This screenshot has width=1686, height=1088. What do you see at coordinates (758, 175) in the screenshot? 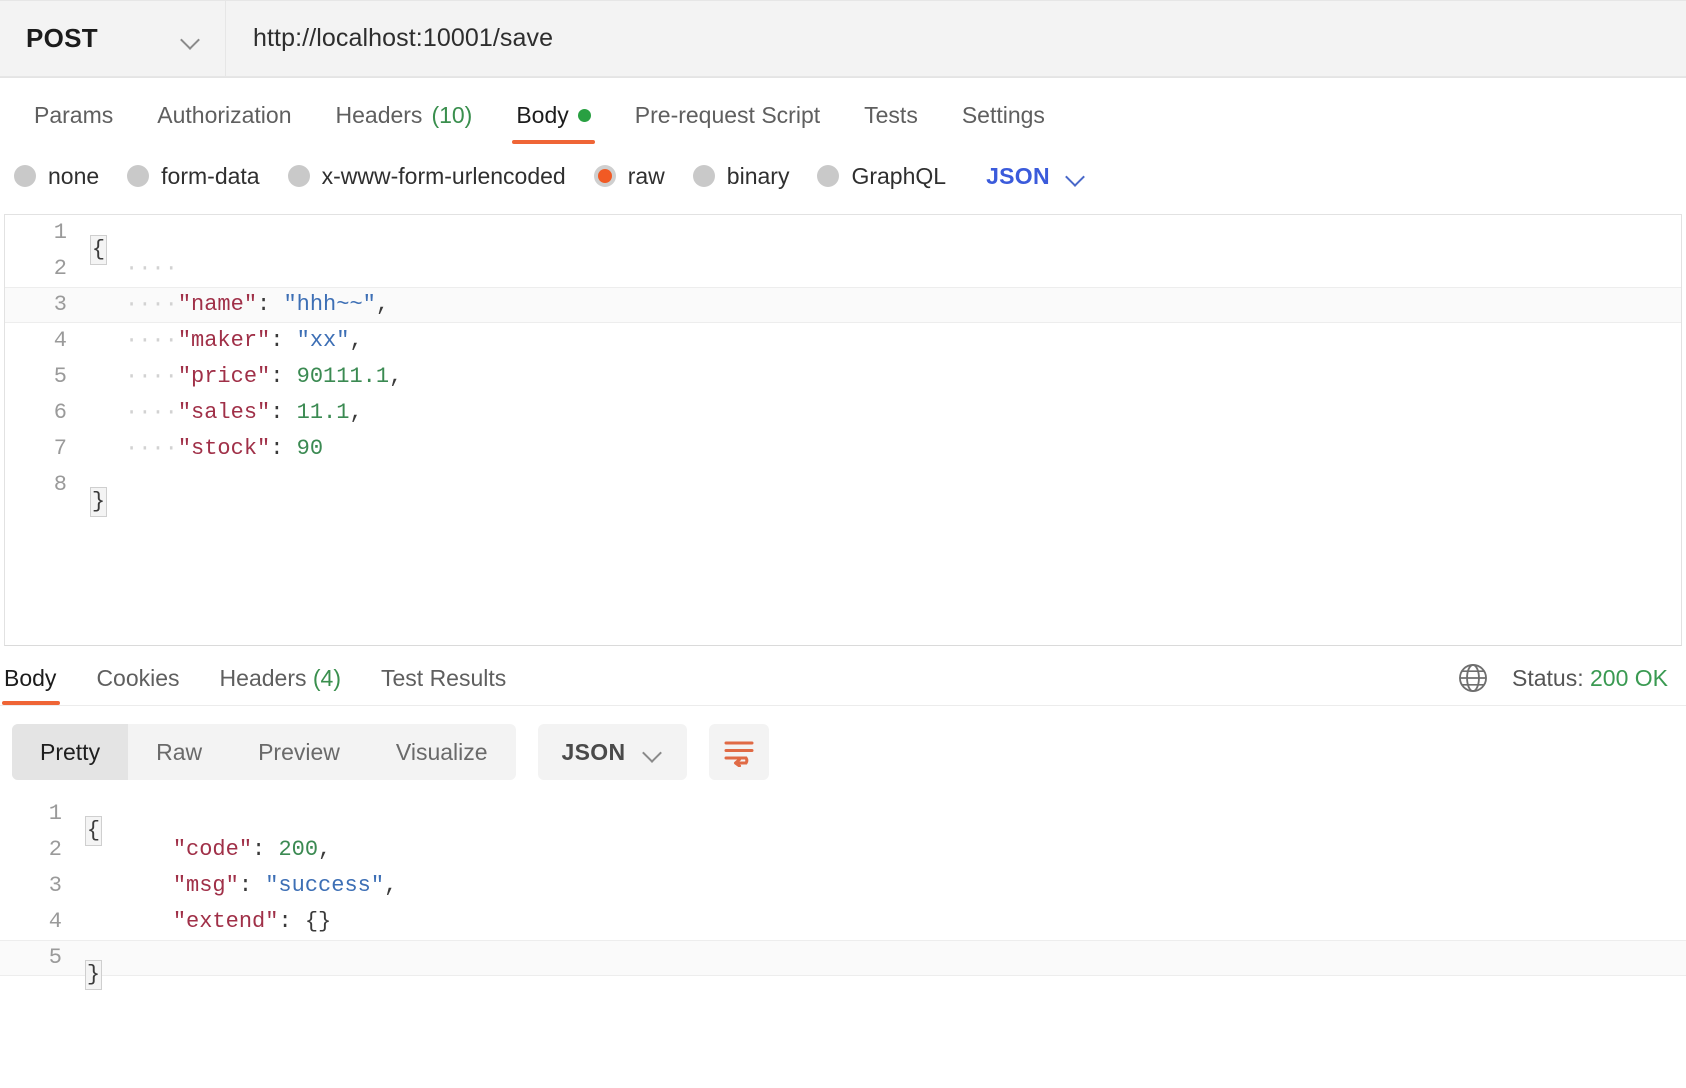
I see `body-type-binary-label: binary` at bounding box center [758, 175].